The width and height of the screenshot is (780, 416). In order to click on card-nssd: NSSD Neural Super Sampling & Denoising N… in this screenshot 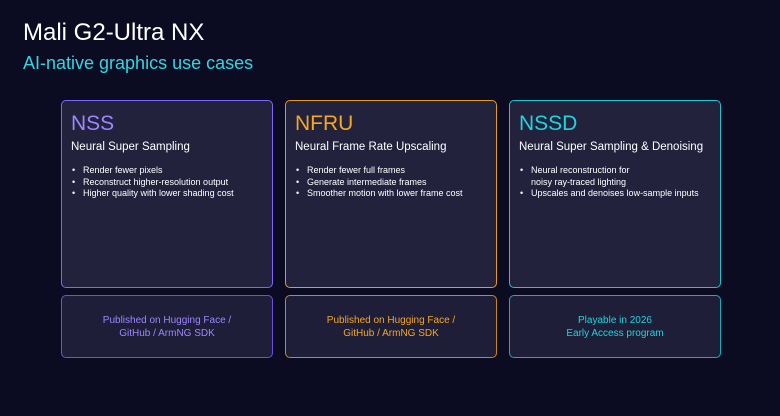, I will do `click(615, 194)`.